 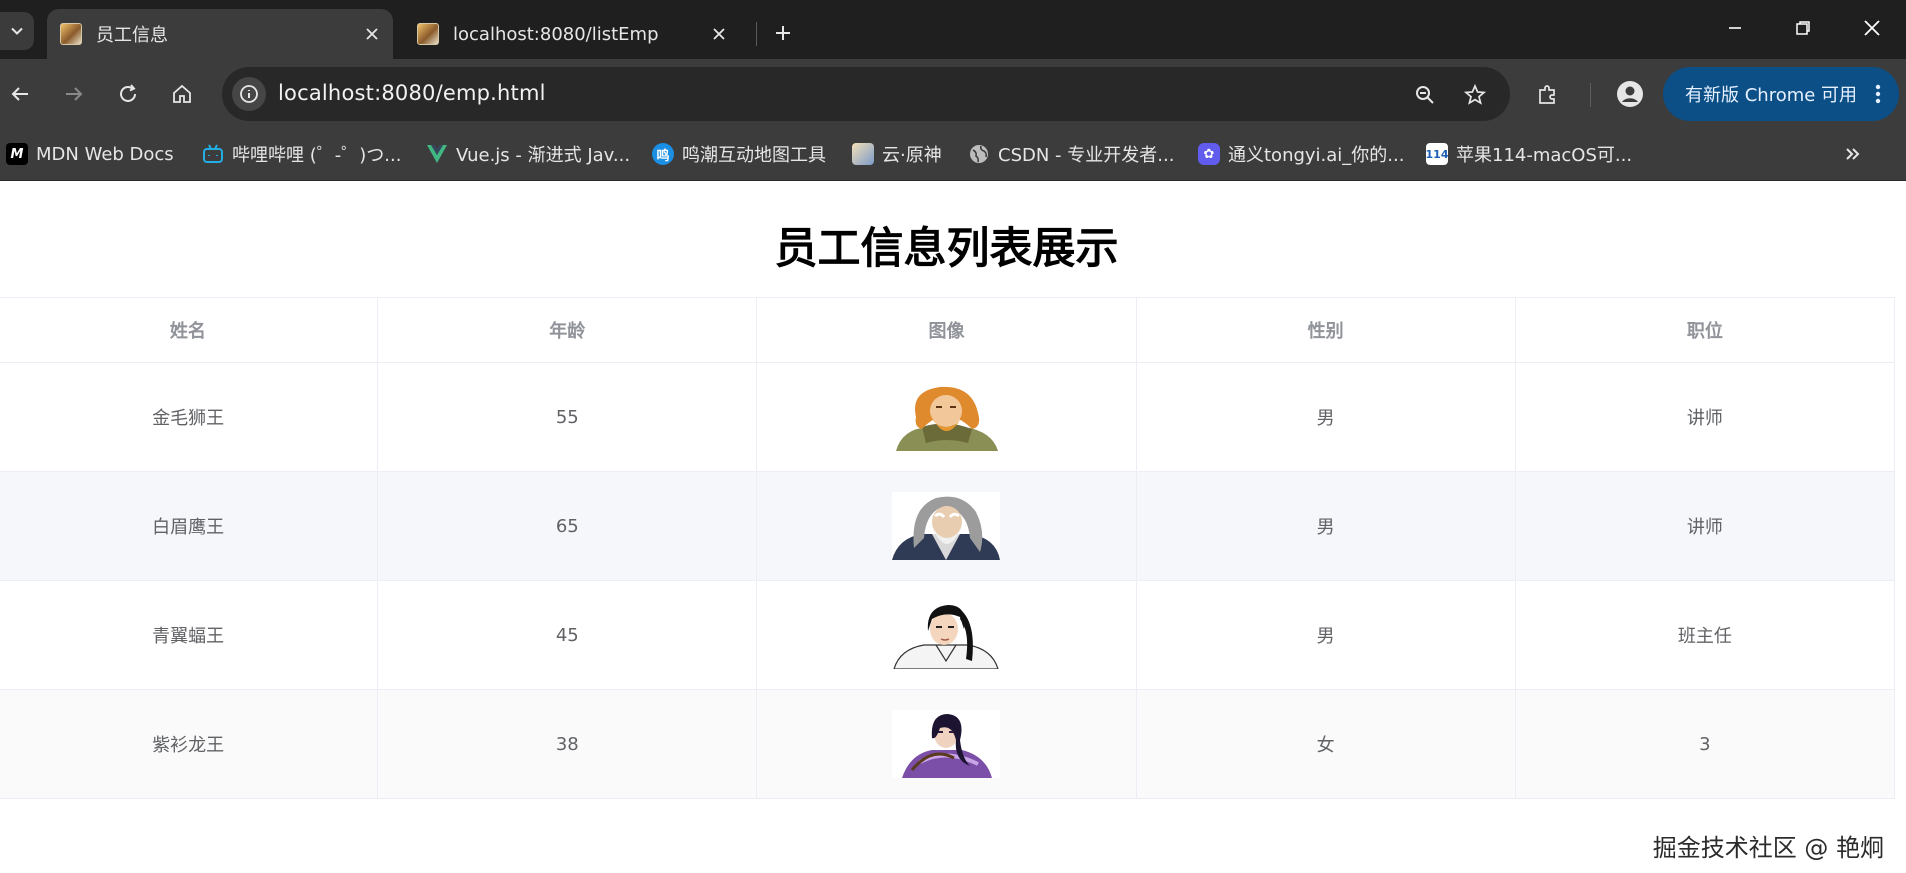 I want to click on bookmark-wuthering-map: 鸣 鸣潮互动地图工具, so click(x=739, y=154).